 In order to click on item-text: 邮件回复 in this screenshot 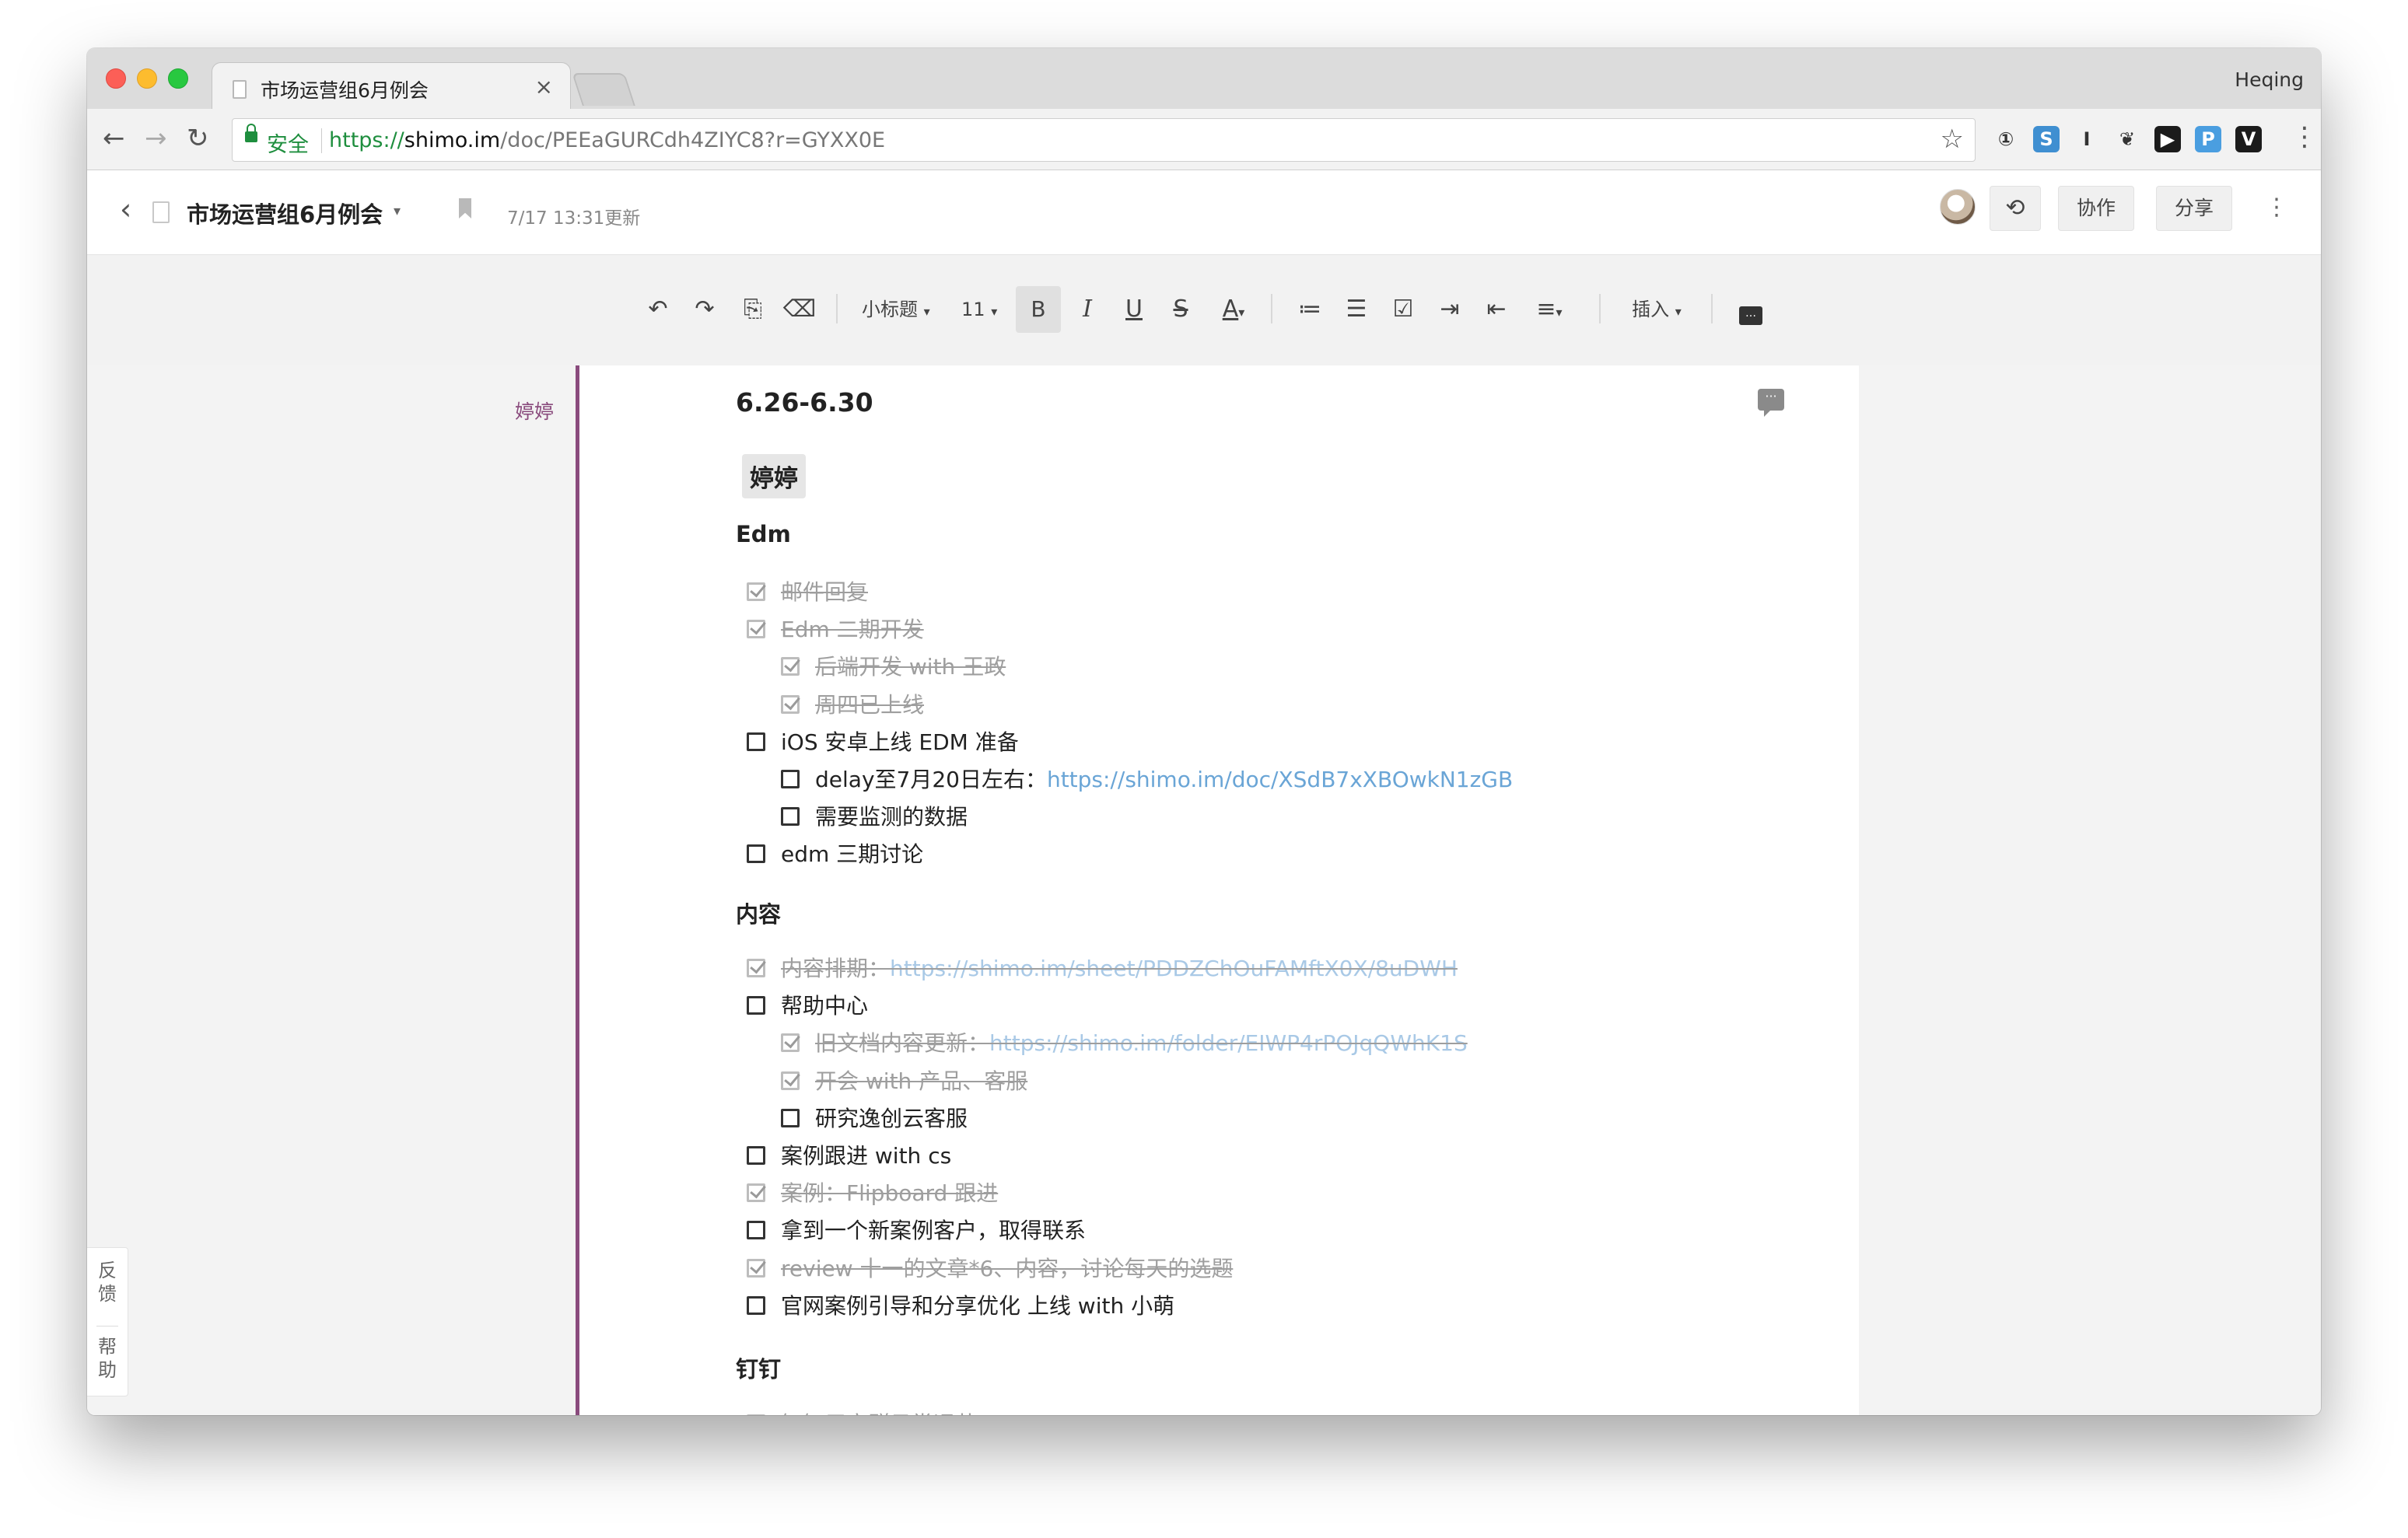, I will do `click(825, 592)`.